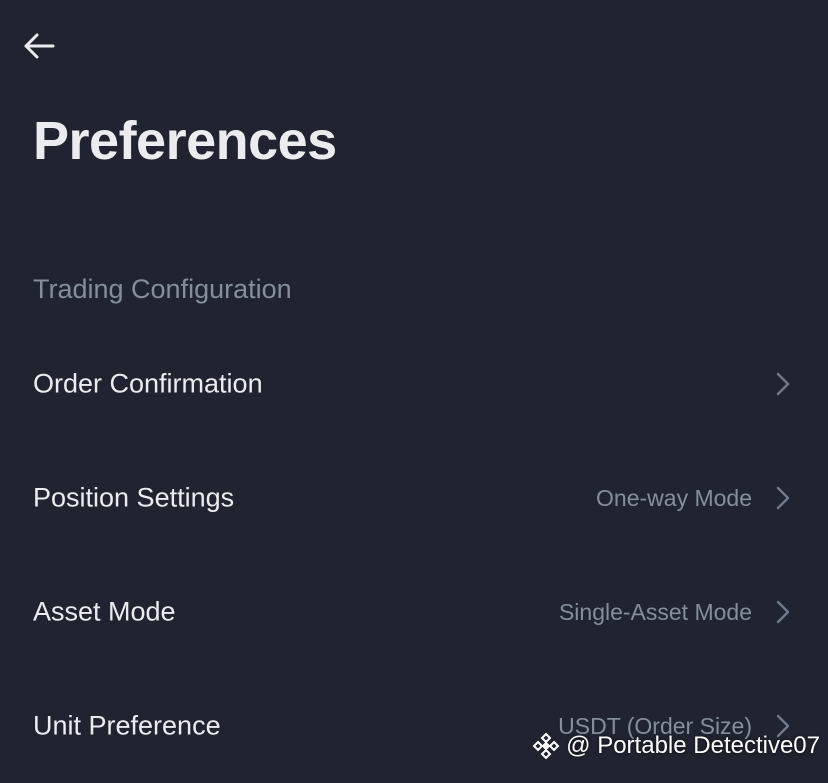 The width and height of the screenshot is (828, 783). Describe the element at coordinates (414, 612) in the screenshot. I see `setting-row-asset-mode: Asset Mode Single-Asset Mode` at that location.